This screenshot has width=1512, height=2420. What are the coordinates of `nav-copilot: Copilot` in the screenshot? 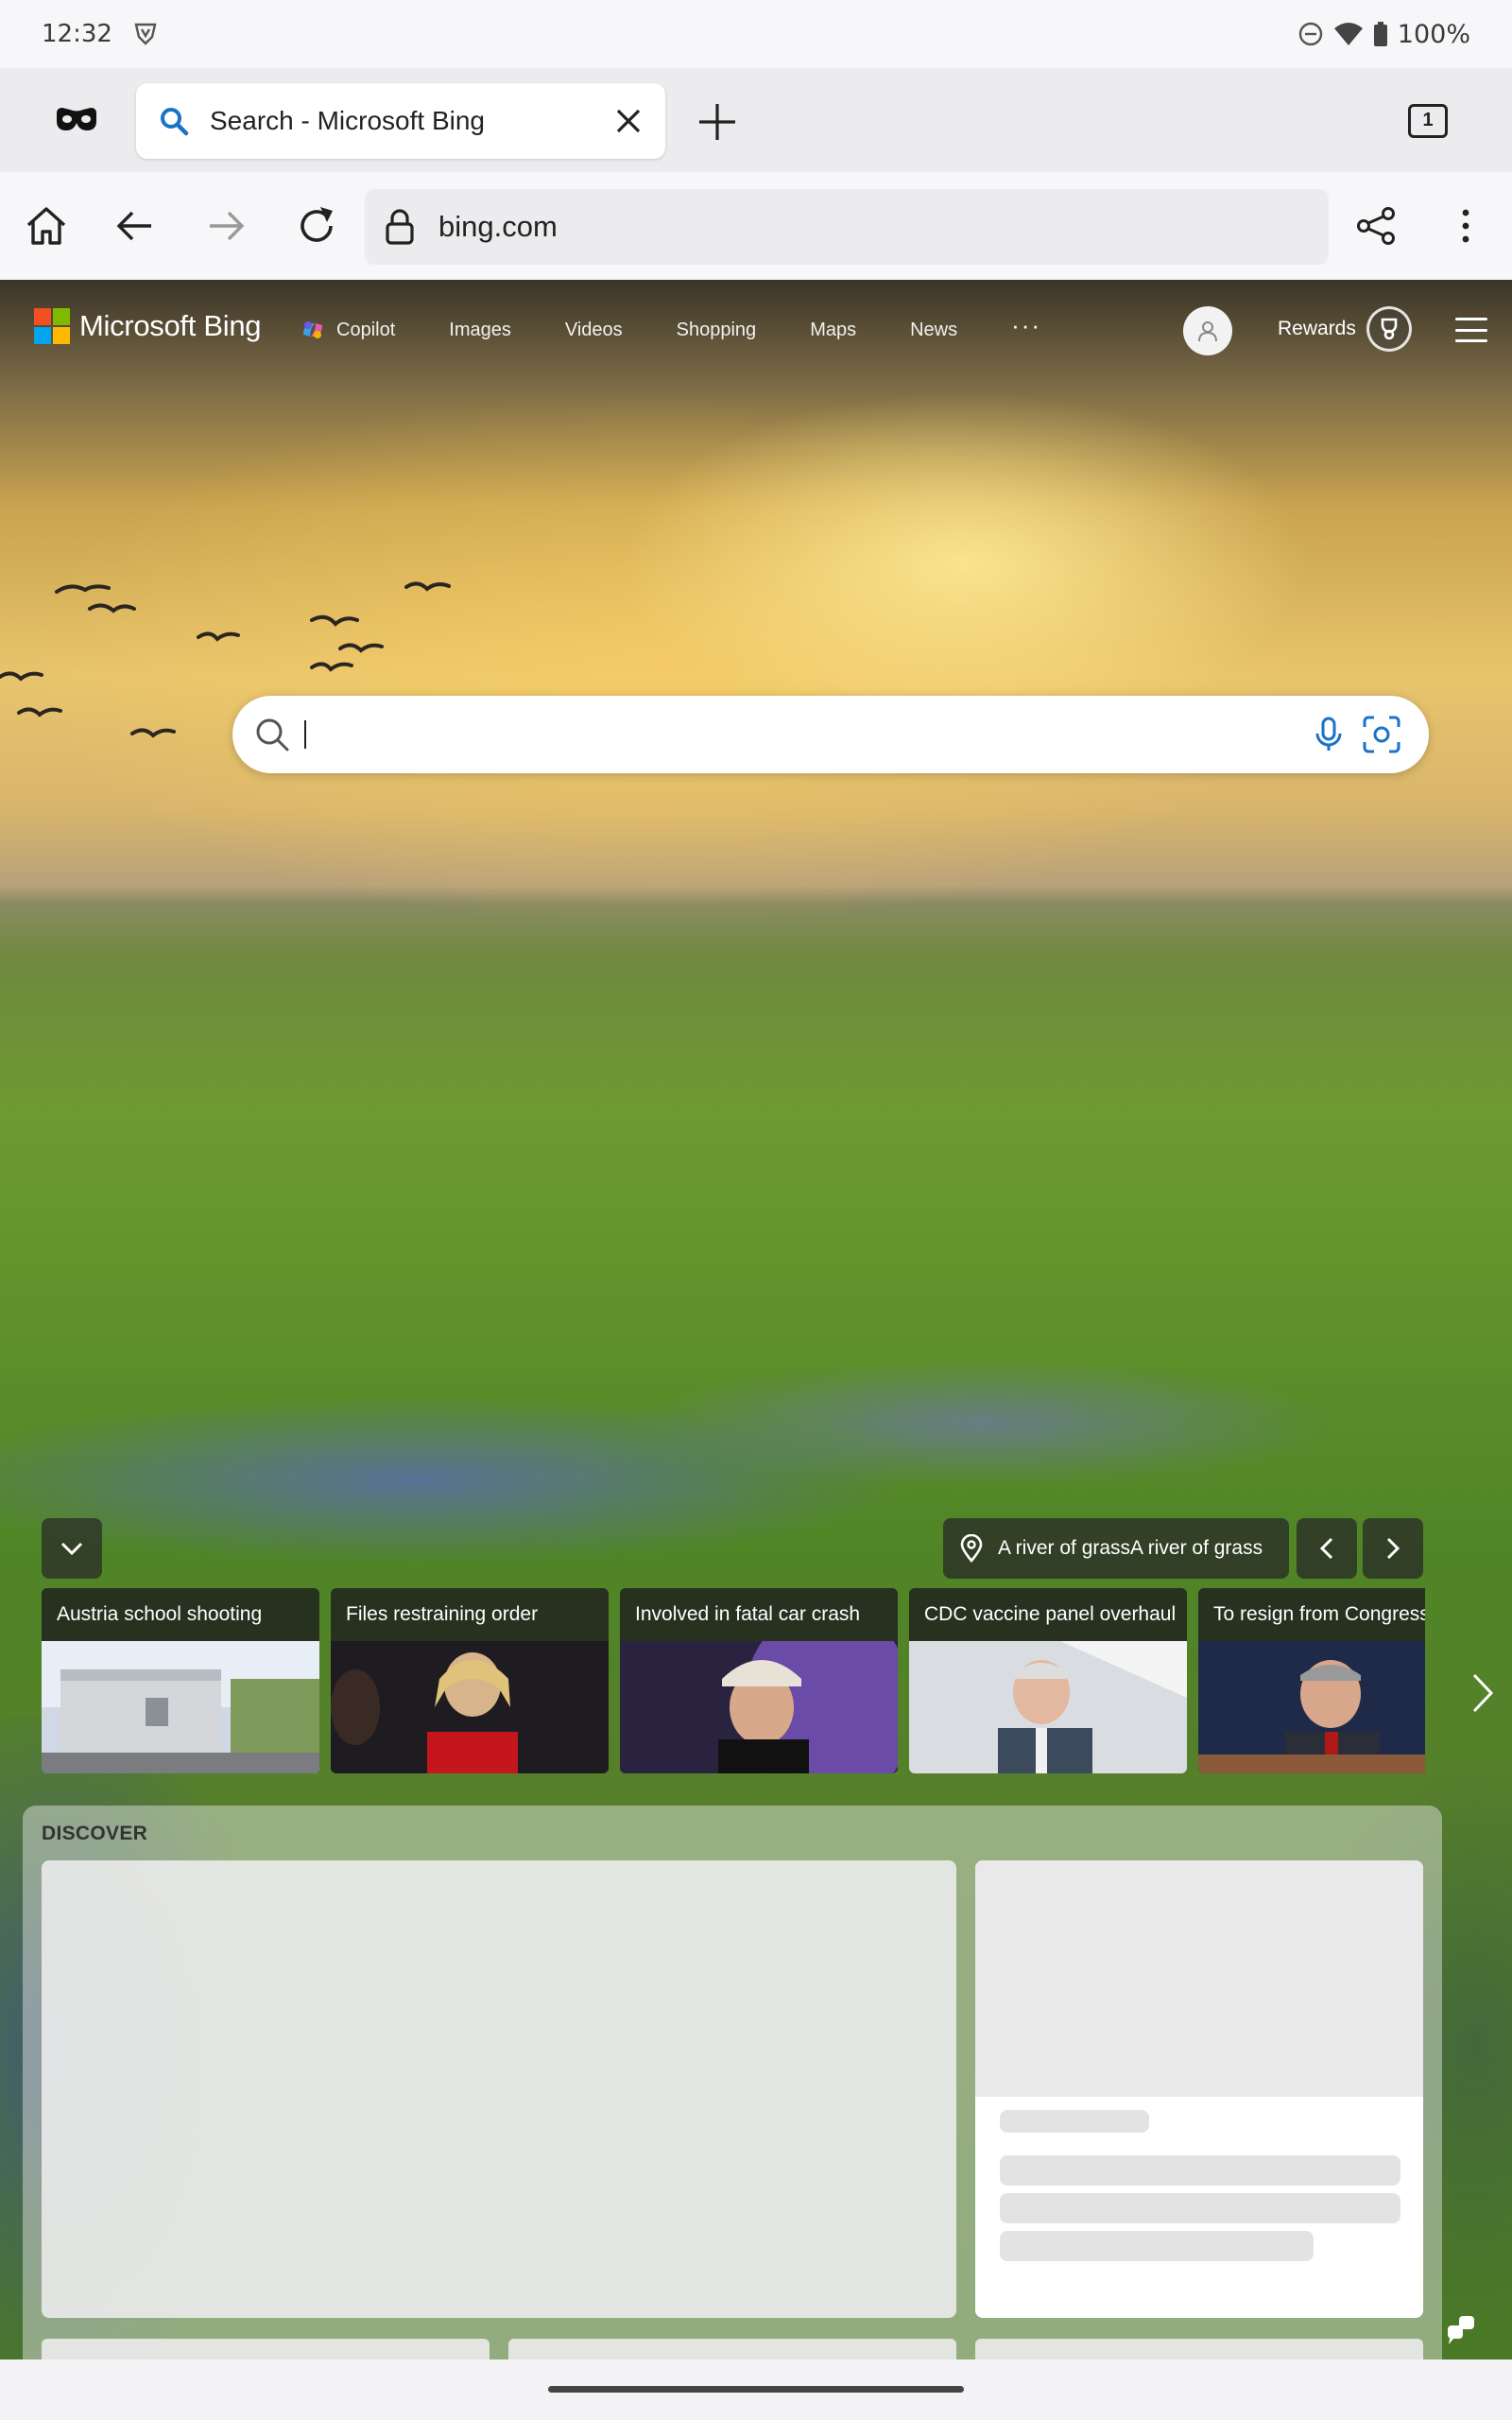 It's located at (348, 330).